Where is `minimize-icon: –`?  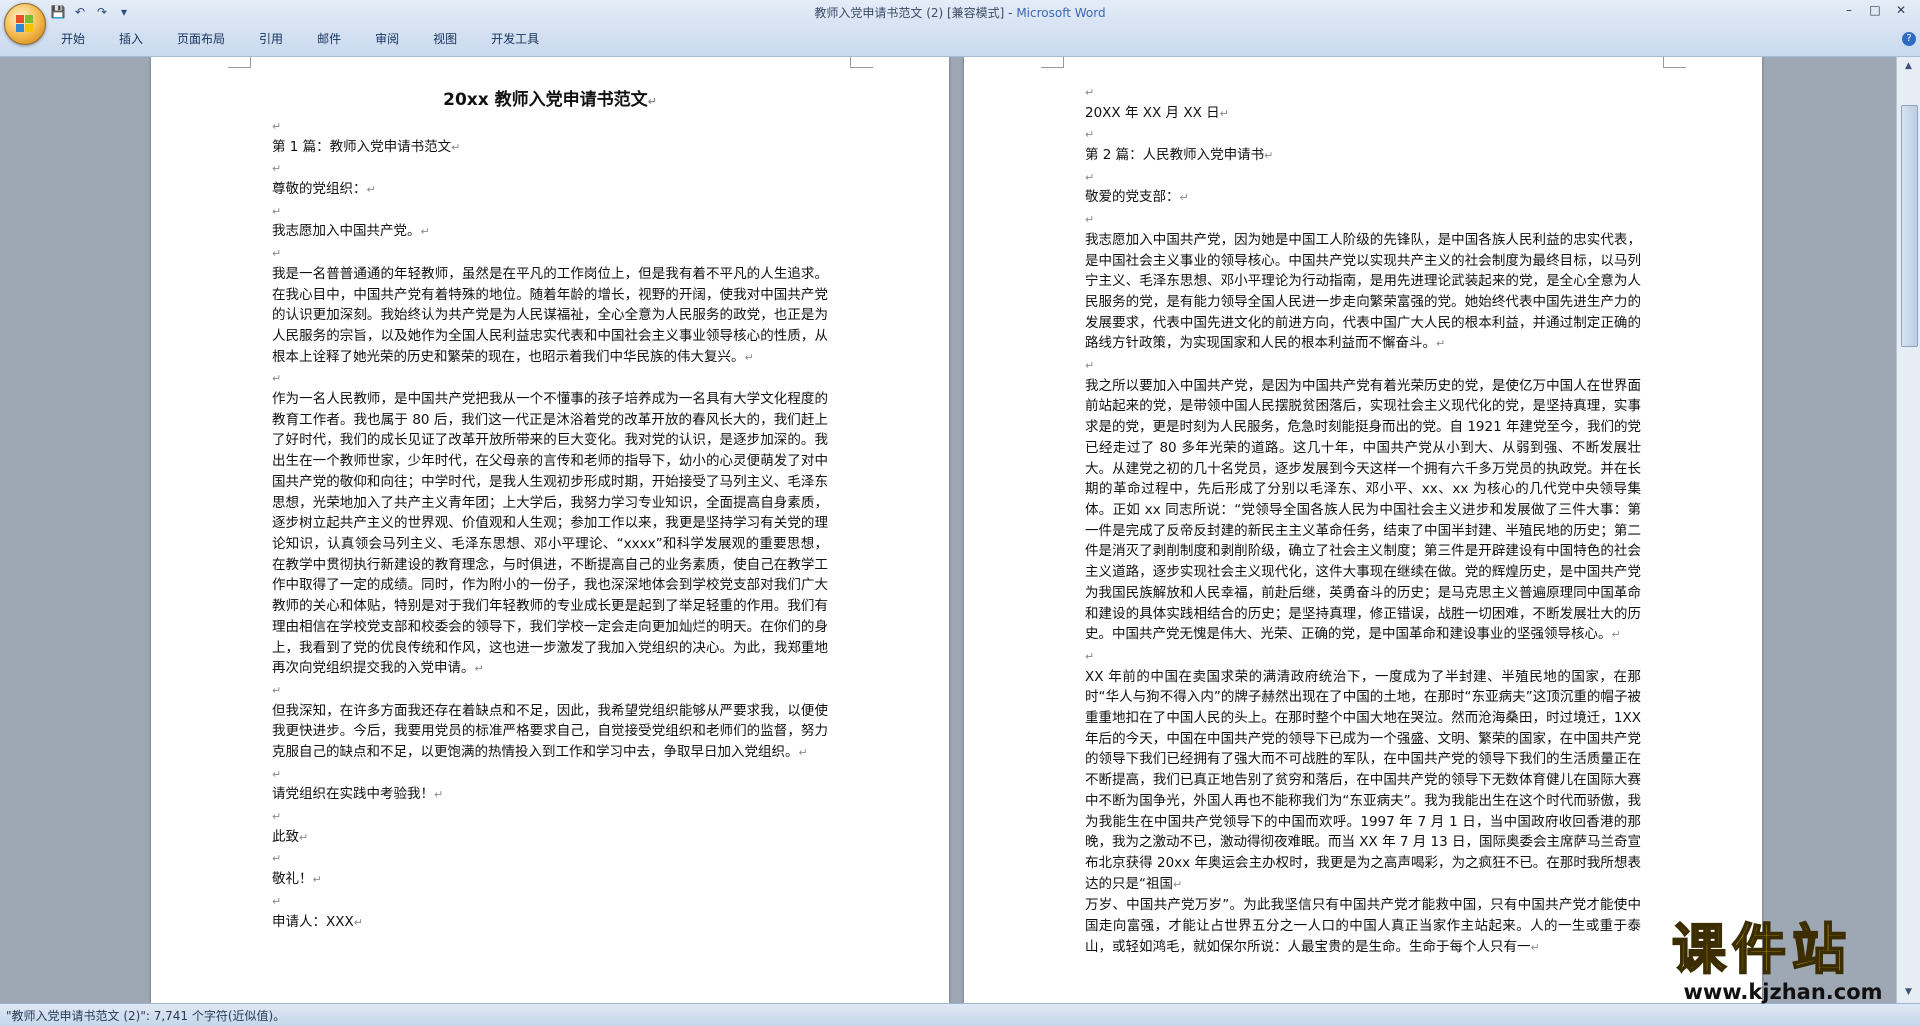 minimize-icon: – is located at coordinates (1849, 10).